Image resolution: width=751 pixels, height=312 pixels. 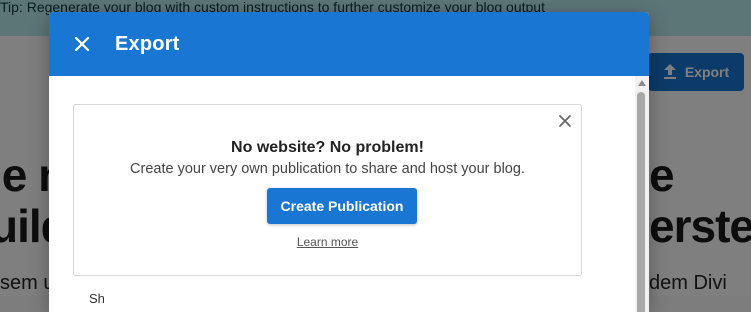 I want to click on dismiss-promo-button, so click(x=565, y=121).